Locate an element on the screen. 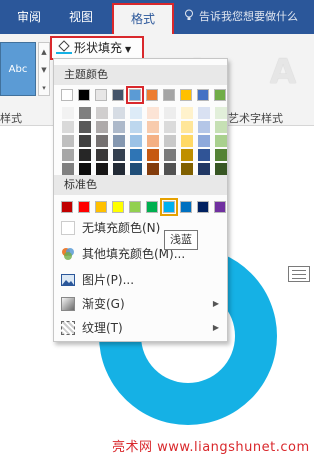 The width and height of the screenshot is (320, 456). gradient-fill-item: 渐变(G) ▶ is located at coordinates (140, 304).